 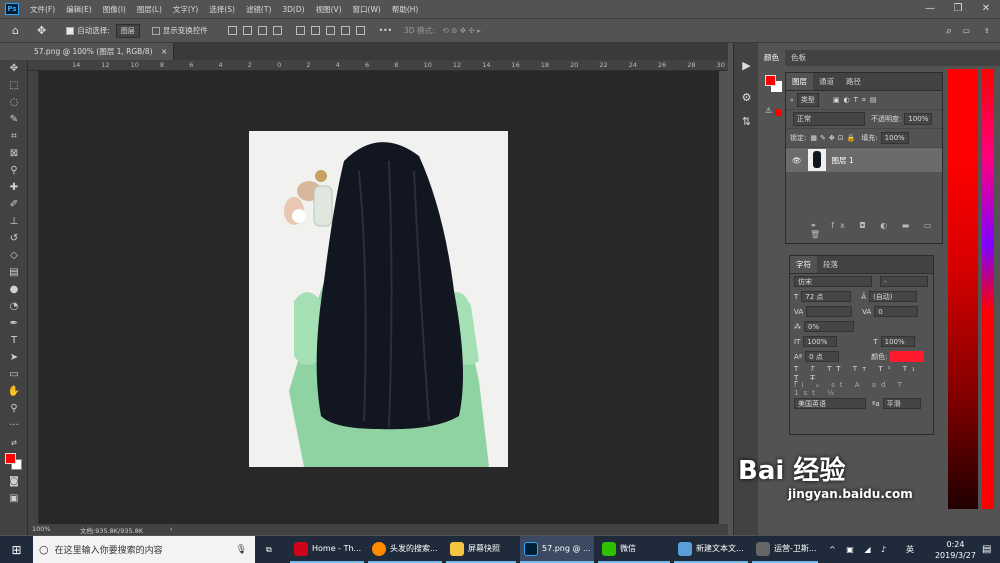 I want to click on history-brush-icon: ↺, so click(x=14, y=238).